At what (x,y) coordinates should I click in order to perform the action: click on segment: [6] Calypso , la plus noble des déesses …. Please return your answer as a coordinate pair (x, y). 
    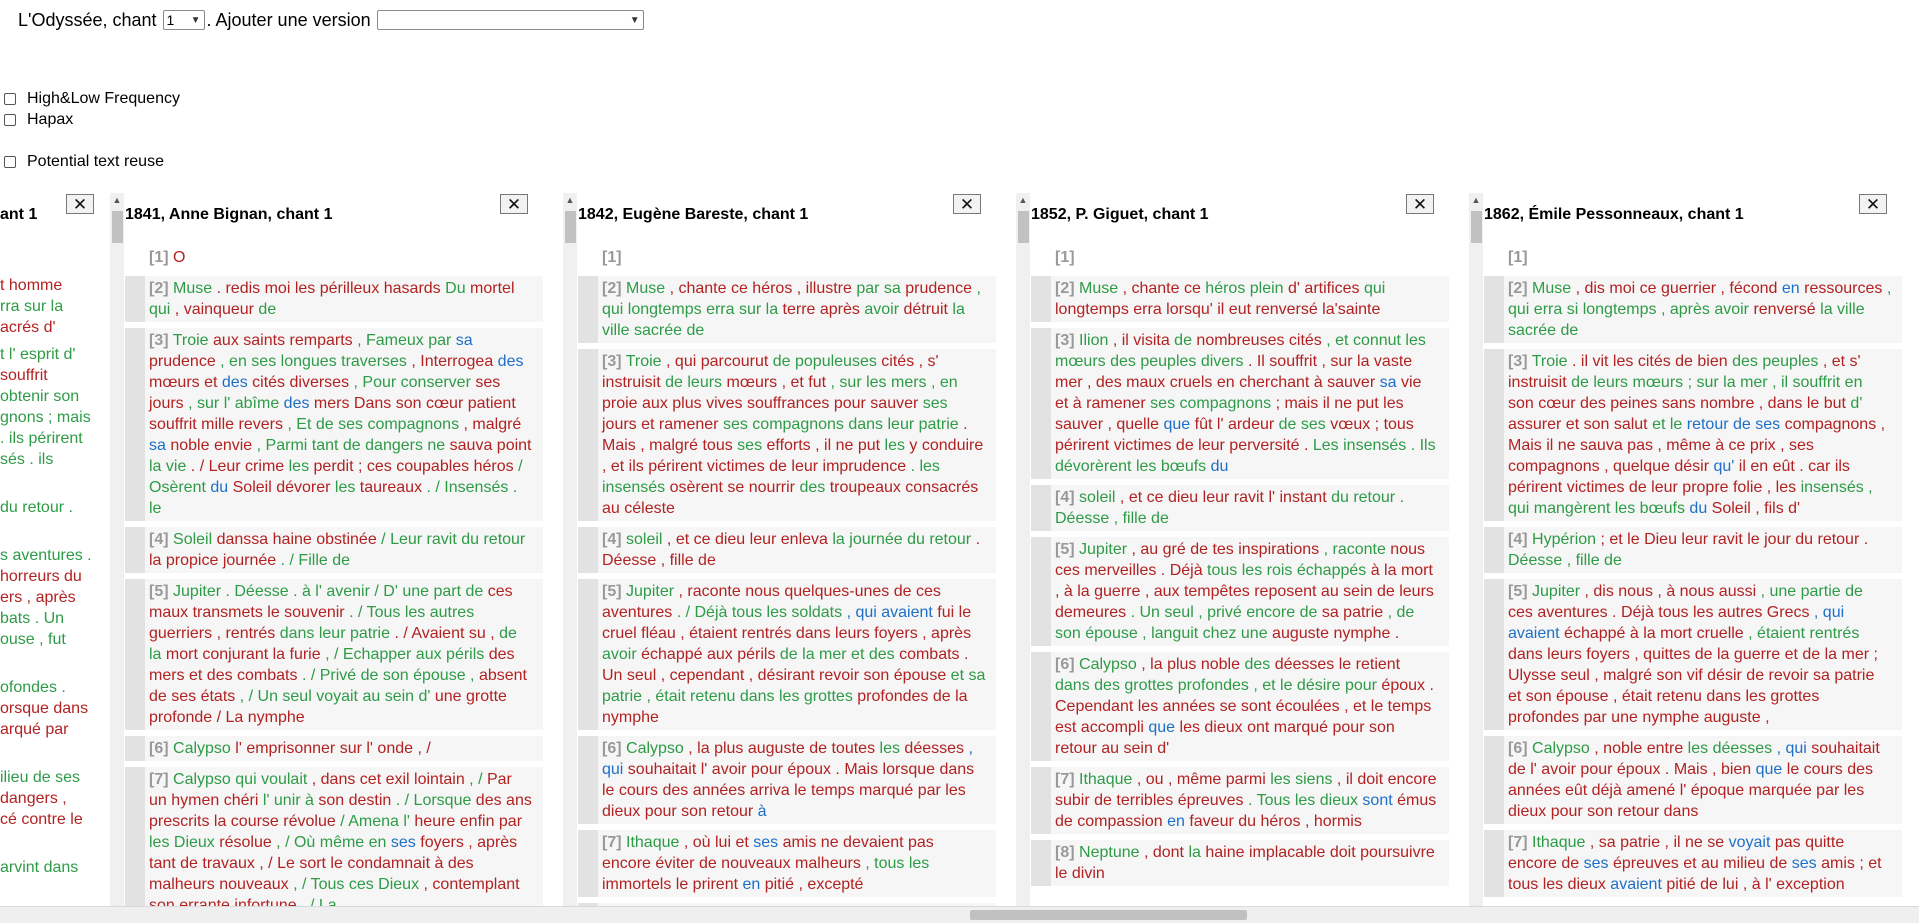
    Looking at the image, I should click on (1240, 706).